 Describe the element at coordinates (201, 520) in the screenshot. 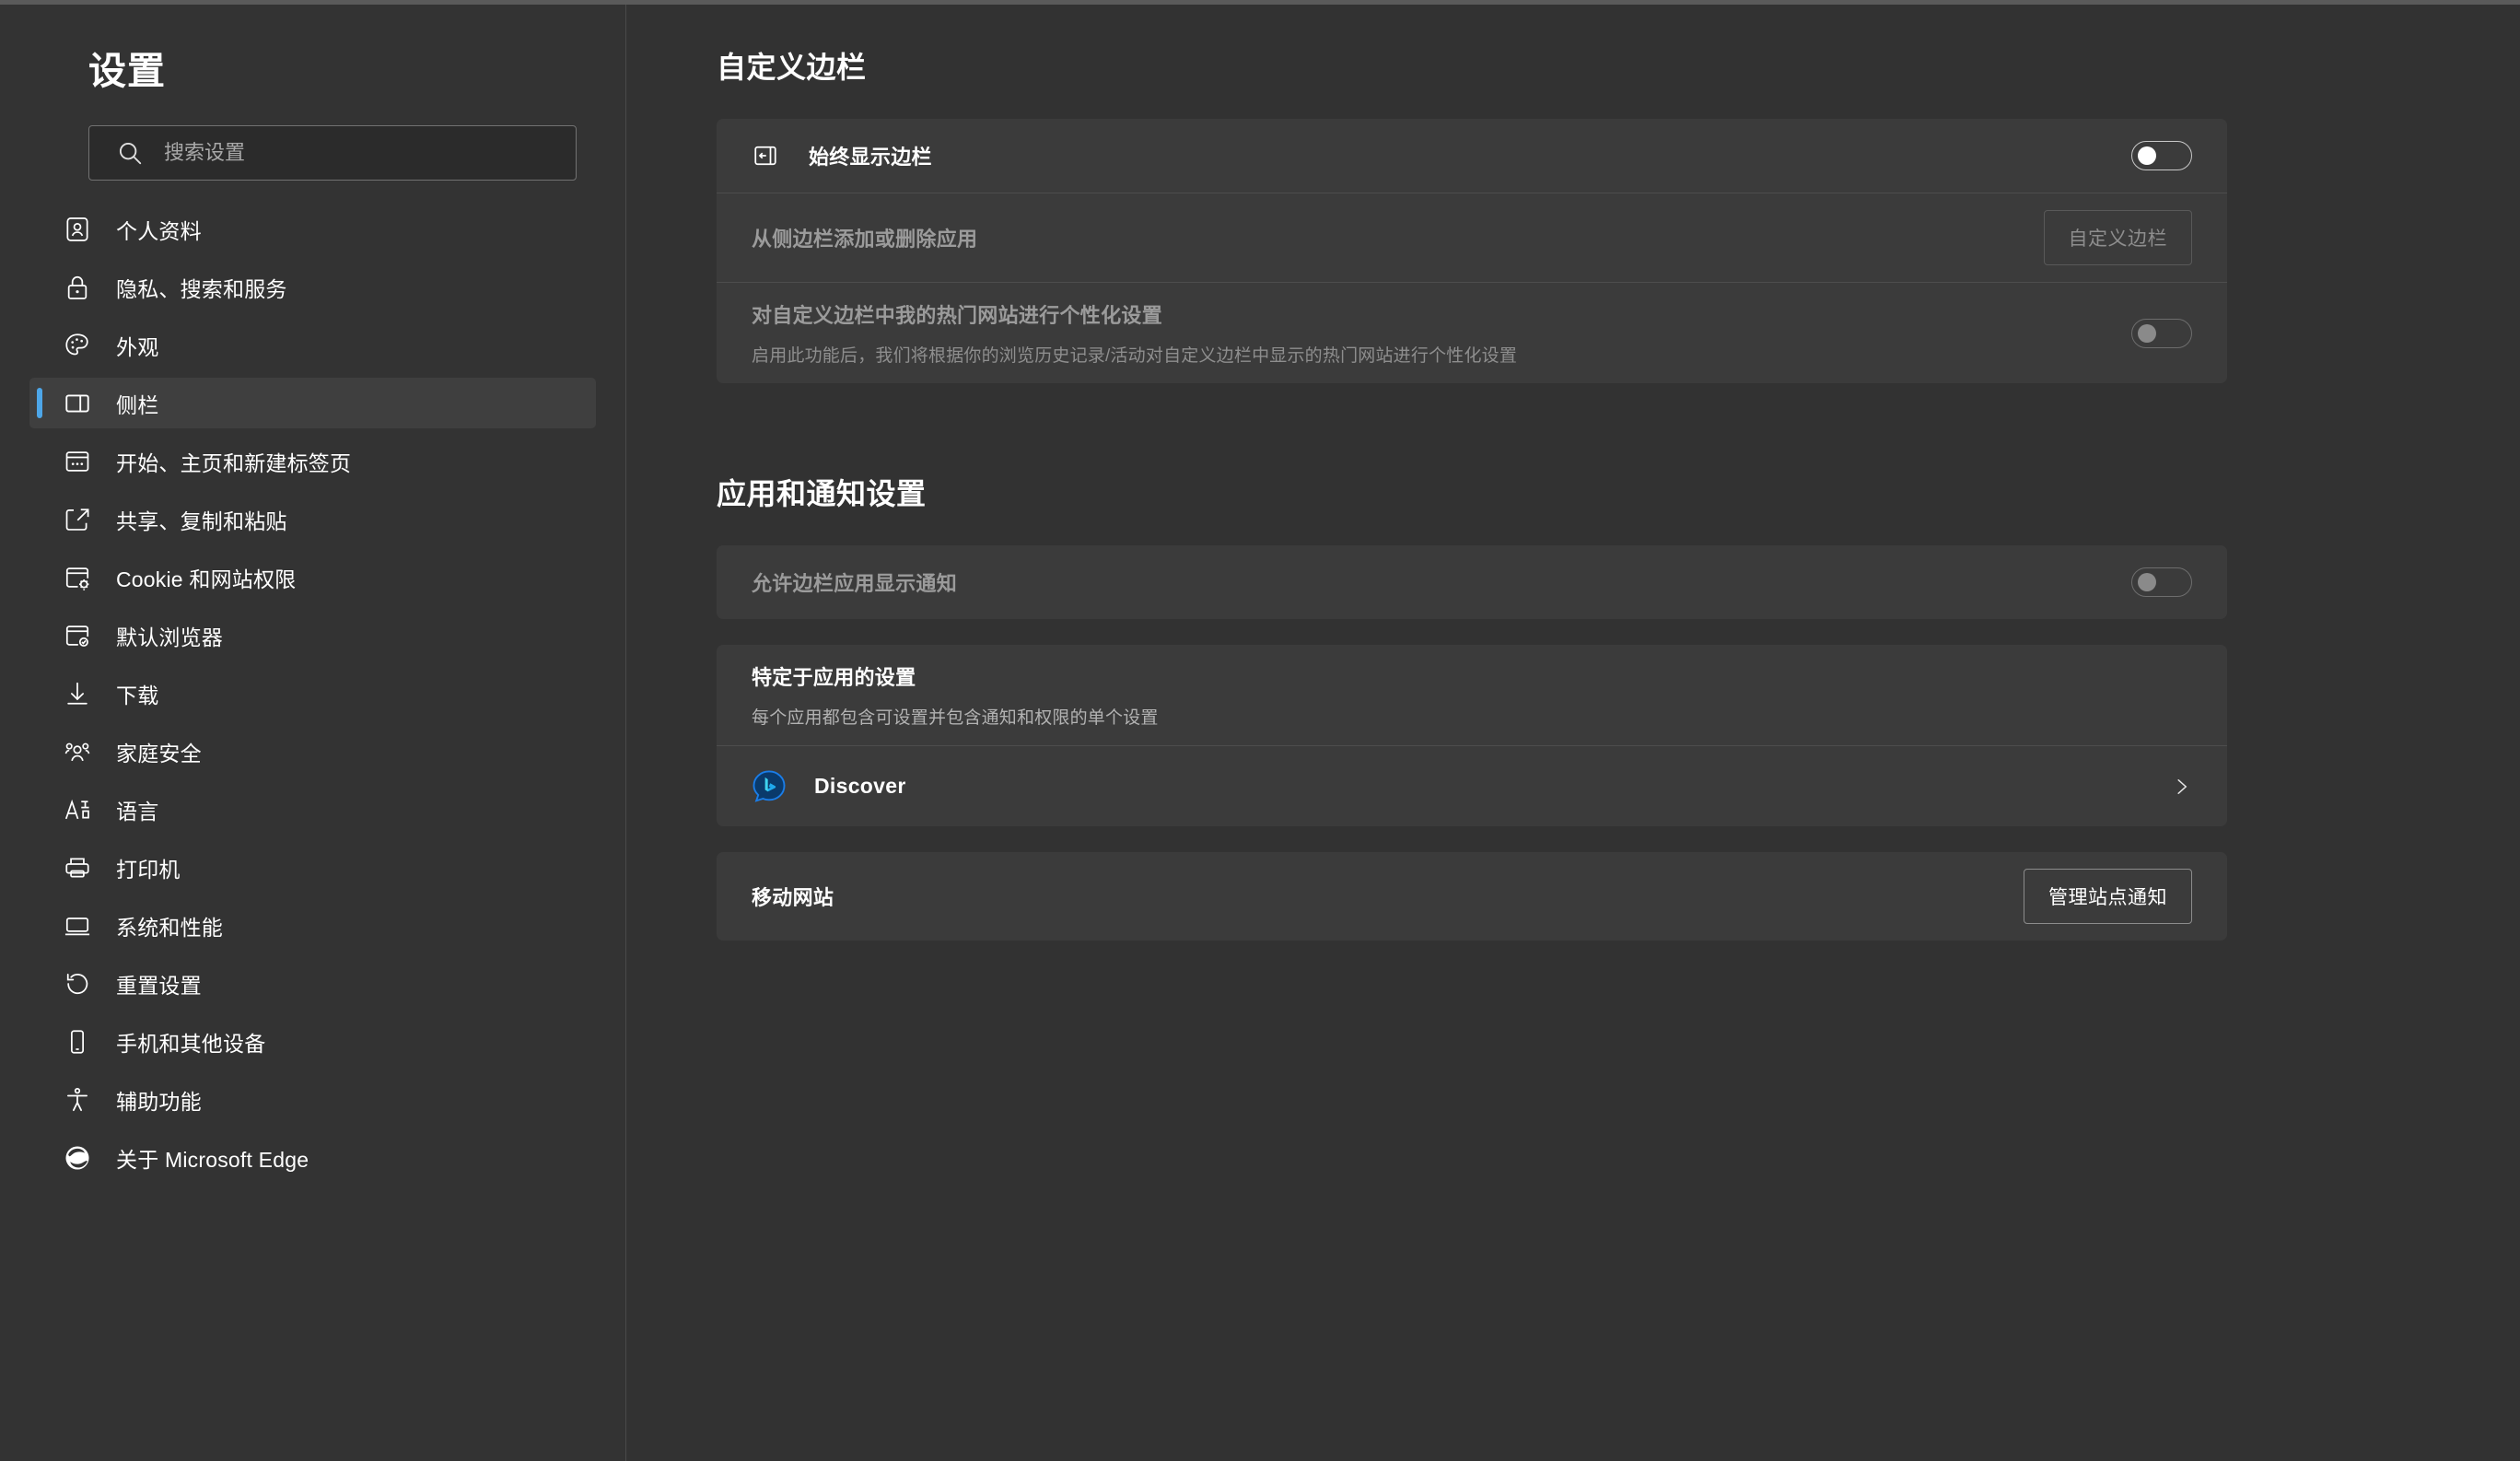

I see `sidebar-item-label: 共享、复制和粘贴` at that location.